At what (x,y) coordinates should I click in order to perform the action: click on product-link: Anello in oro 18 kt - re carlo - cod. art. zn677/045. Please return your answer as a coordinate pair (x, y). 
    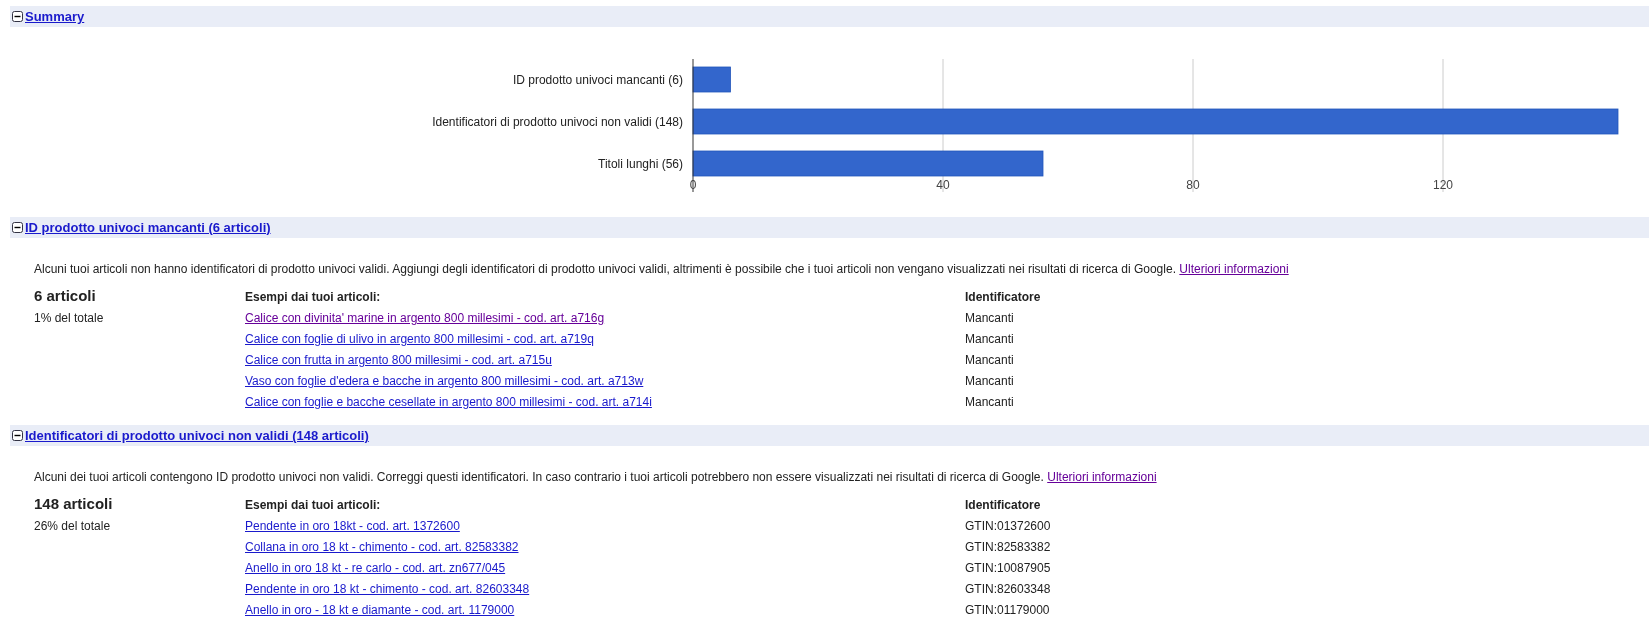
    Looking at the image, I should click on (375, 568).